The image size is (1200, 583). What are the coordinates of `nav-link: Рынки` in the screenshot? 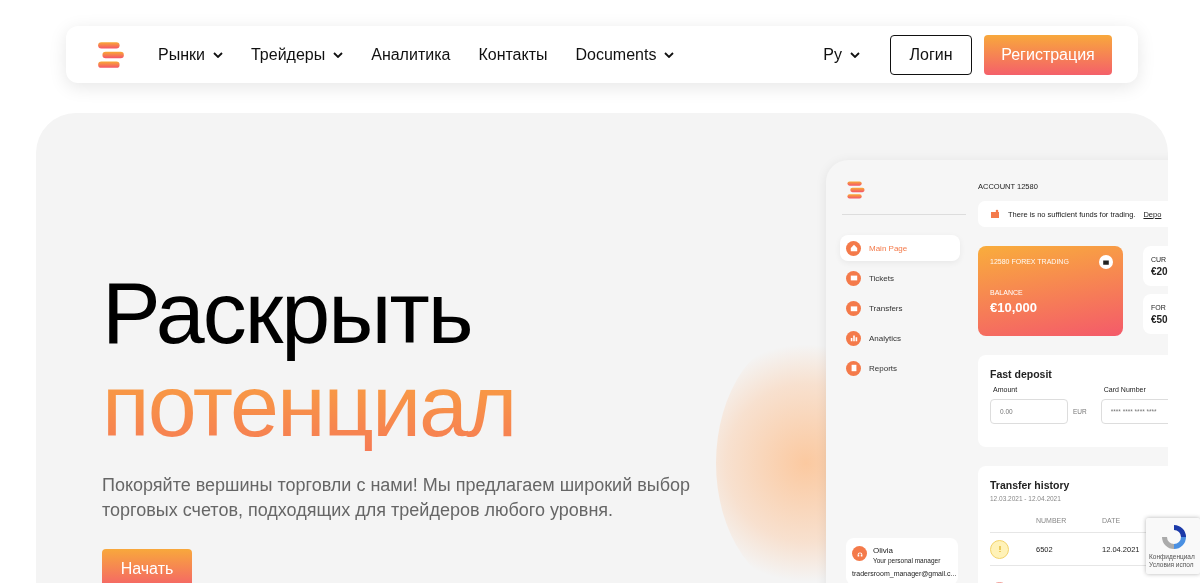 It's located at (190, 54).